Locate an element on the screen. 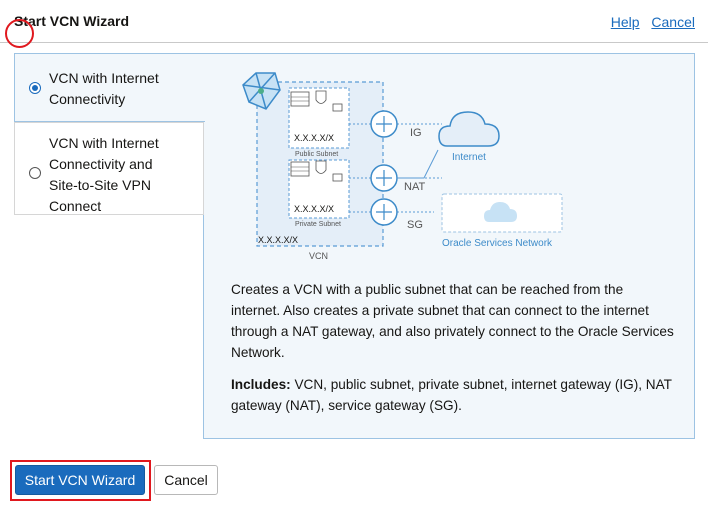 The image size is (708, 510). help-link: Help is located at coordinates (625, 22).